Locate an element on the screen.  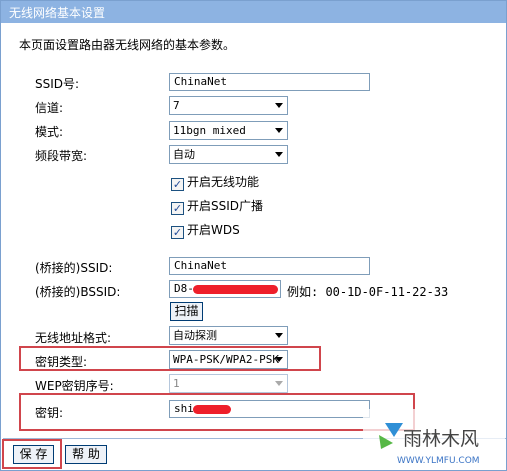
enable-wds-checkbox: ✓ 开启WDS is located at coordinates (205, 230).